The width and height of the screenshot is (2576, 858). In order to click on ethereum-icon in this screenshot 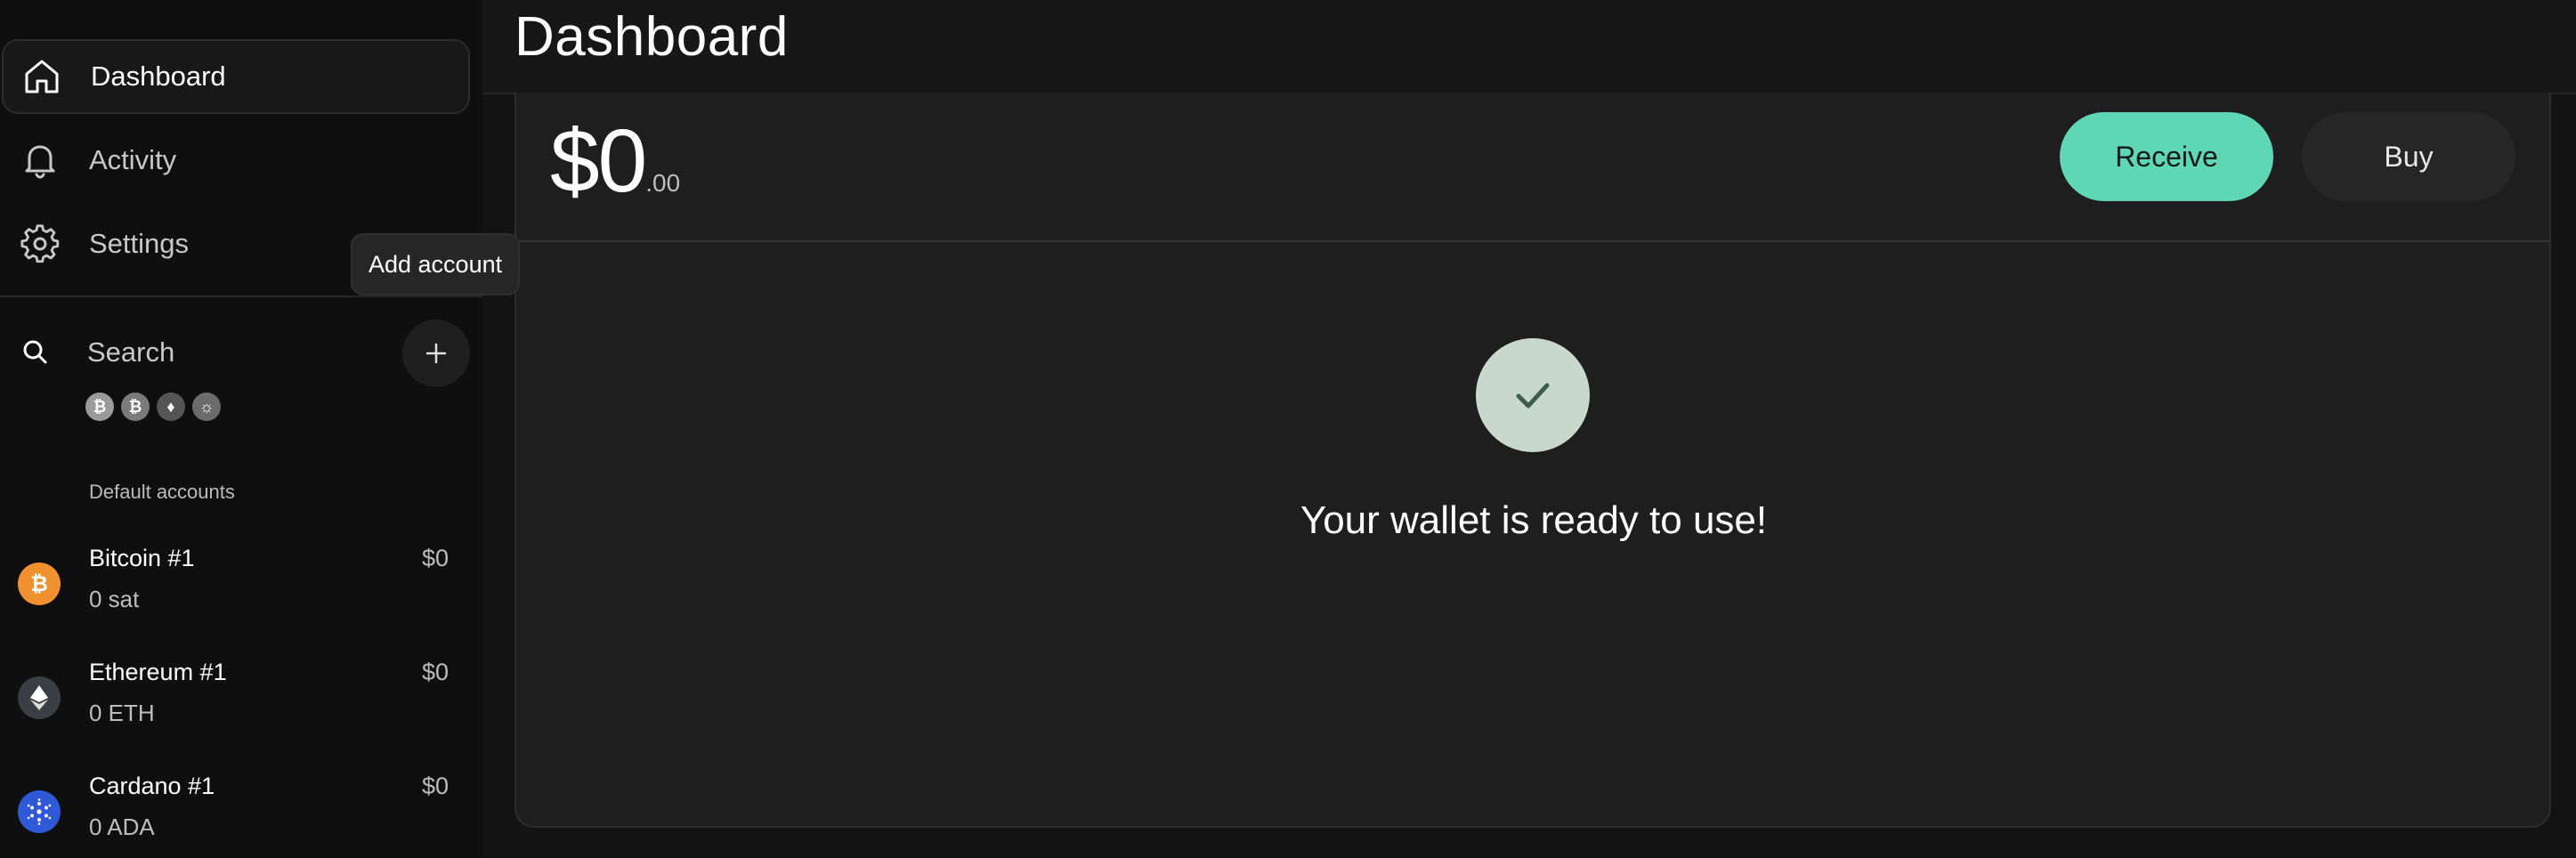, I will do `click(39, 697)`.